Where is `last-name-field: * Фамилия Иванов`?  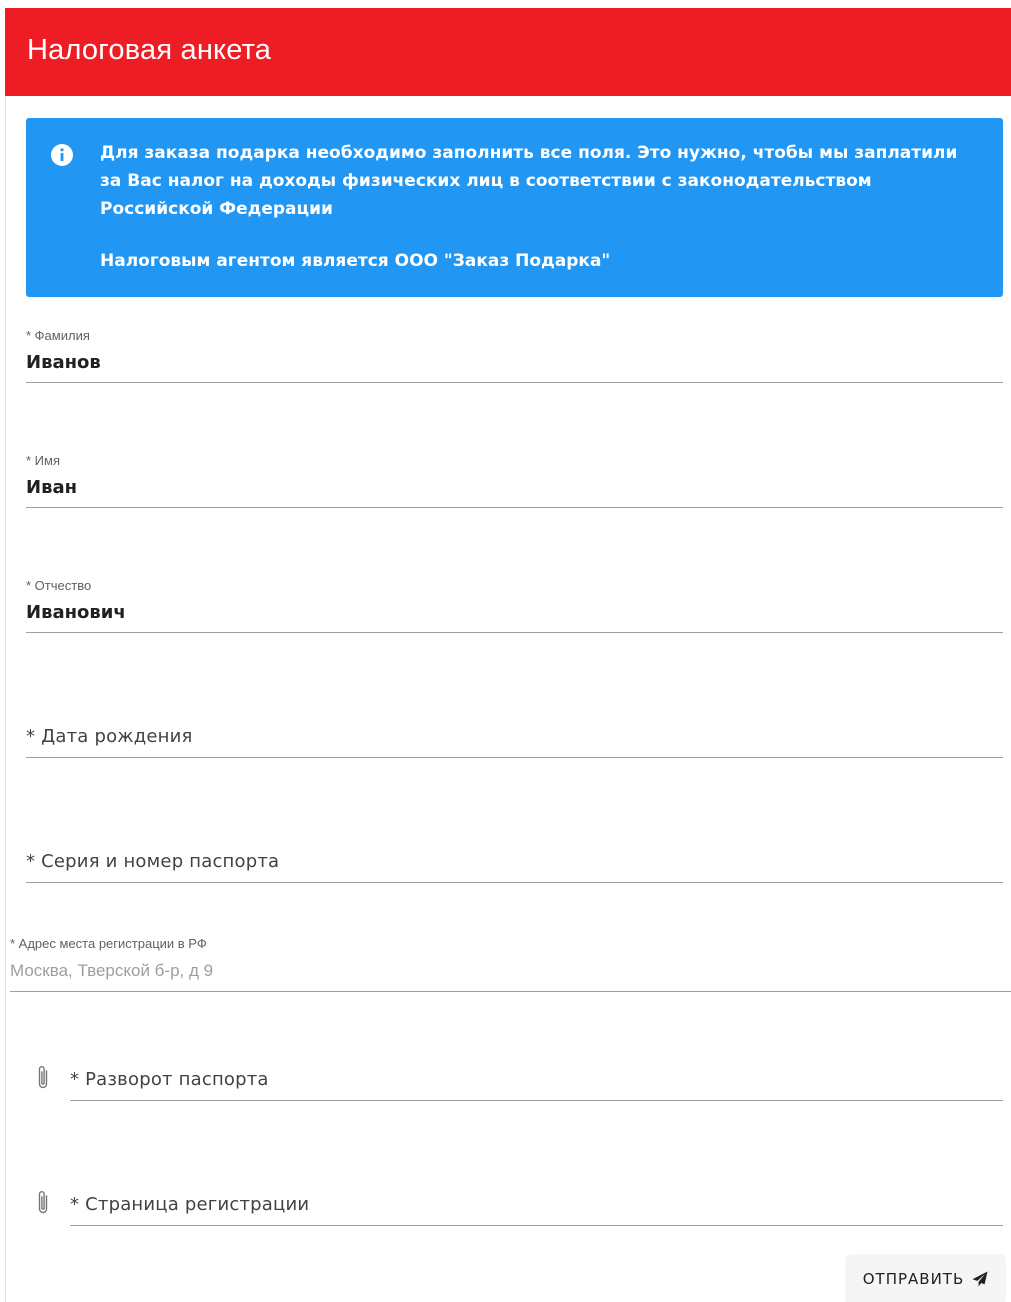
last-name-field: * Фамилия Иванов is located at coordinates (514, 355).